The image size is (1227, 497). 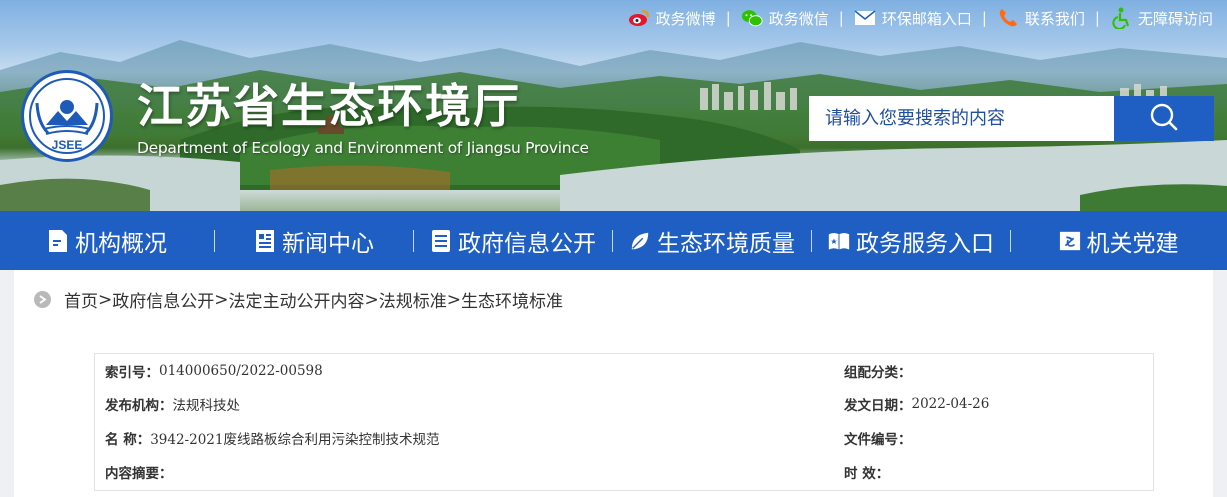 What do you see at coordinates (265, 241) in the screenshot?
I see `news-icon` at bounding box center [265, 241].